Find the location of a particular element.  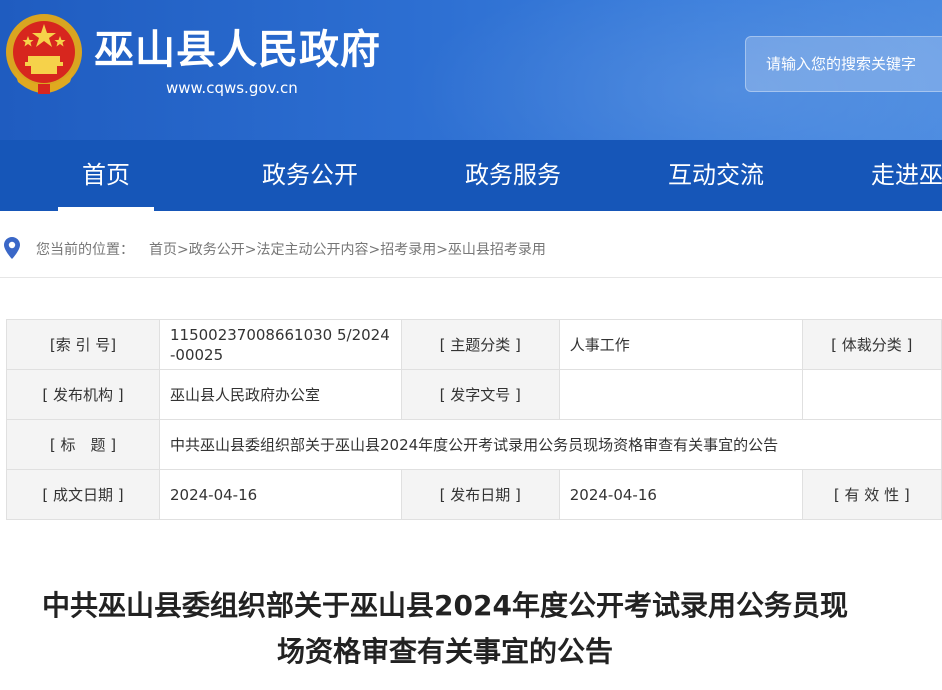

topic-category-value: 人事工作 is located at coordinates (680, 344).